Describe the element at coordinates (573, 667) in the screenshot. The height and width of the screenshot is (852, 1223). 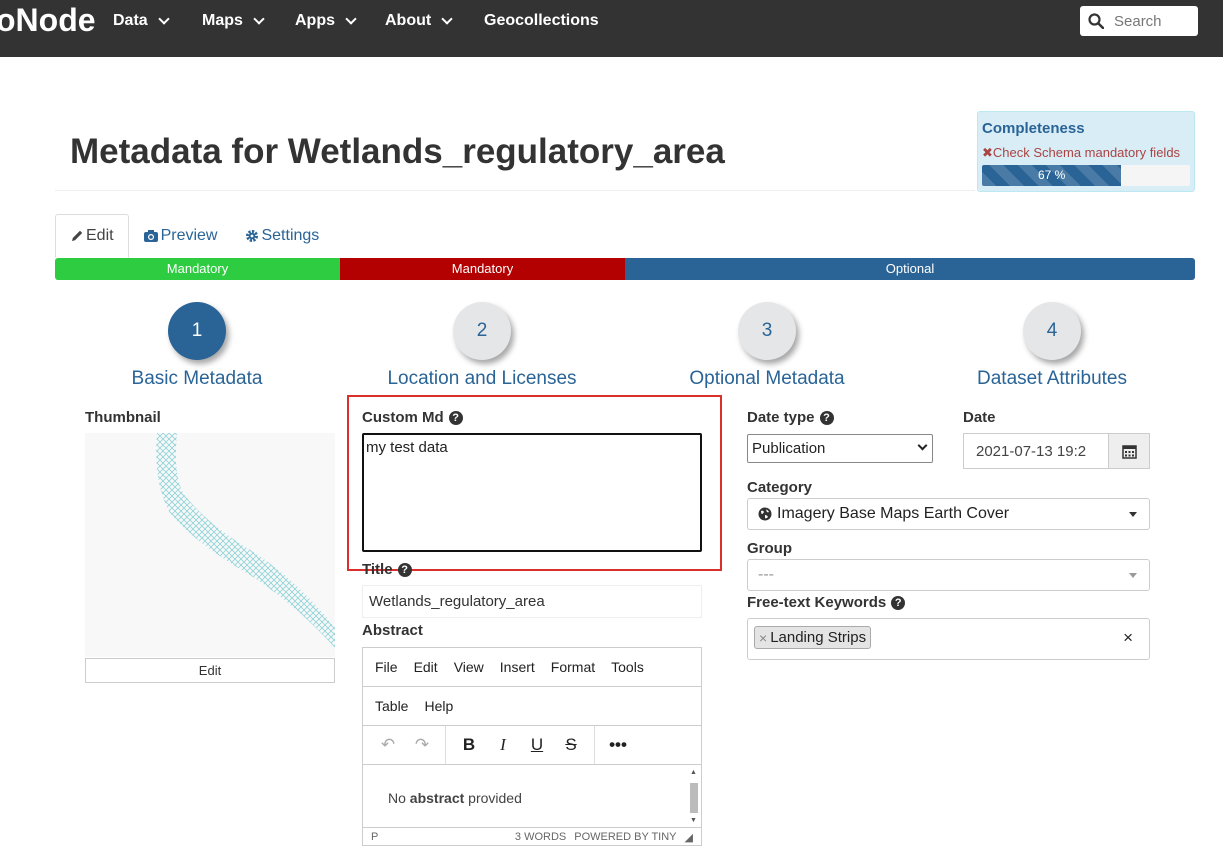
I see `menu-format: Format` at that location.